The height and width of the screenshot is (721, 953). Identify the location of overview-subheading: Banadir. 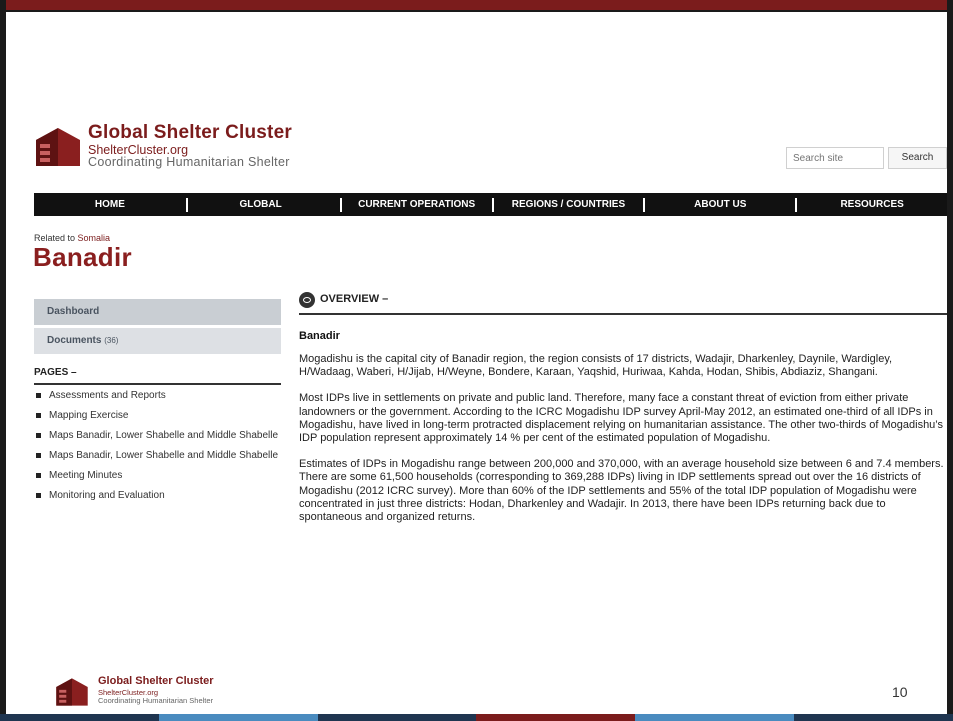
(319, 336).